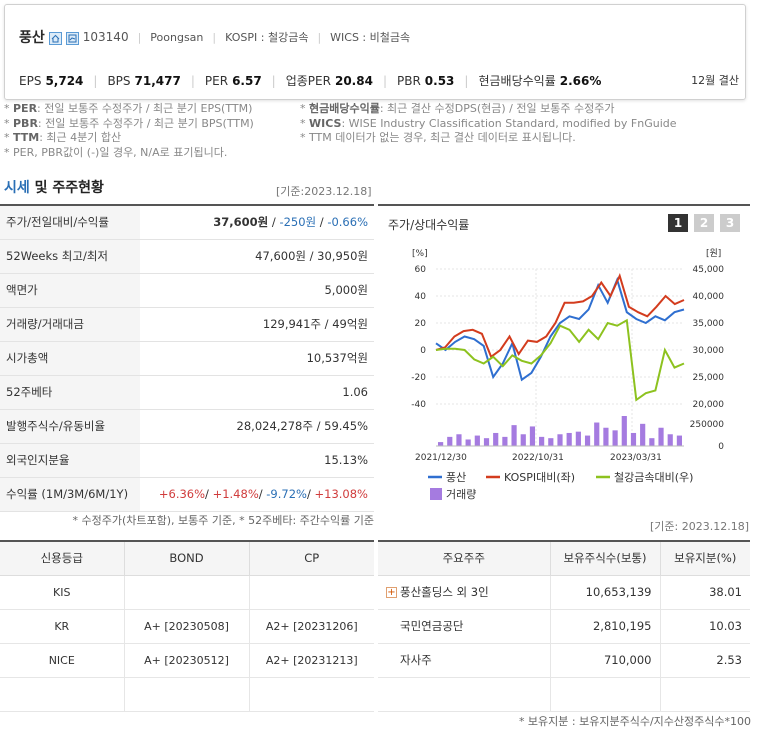 The image size is (759, 730). Describe the element at coordinates (538, 458) in the screenshot. I see `x-tick-label: 2022/10/31` at that location.